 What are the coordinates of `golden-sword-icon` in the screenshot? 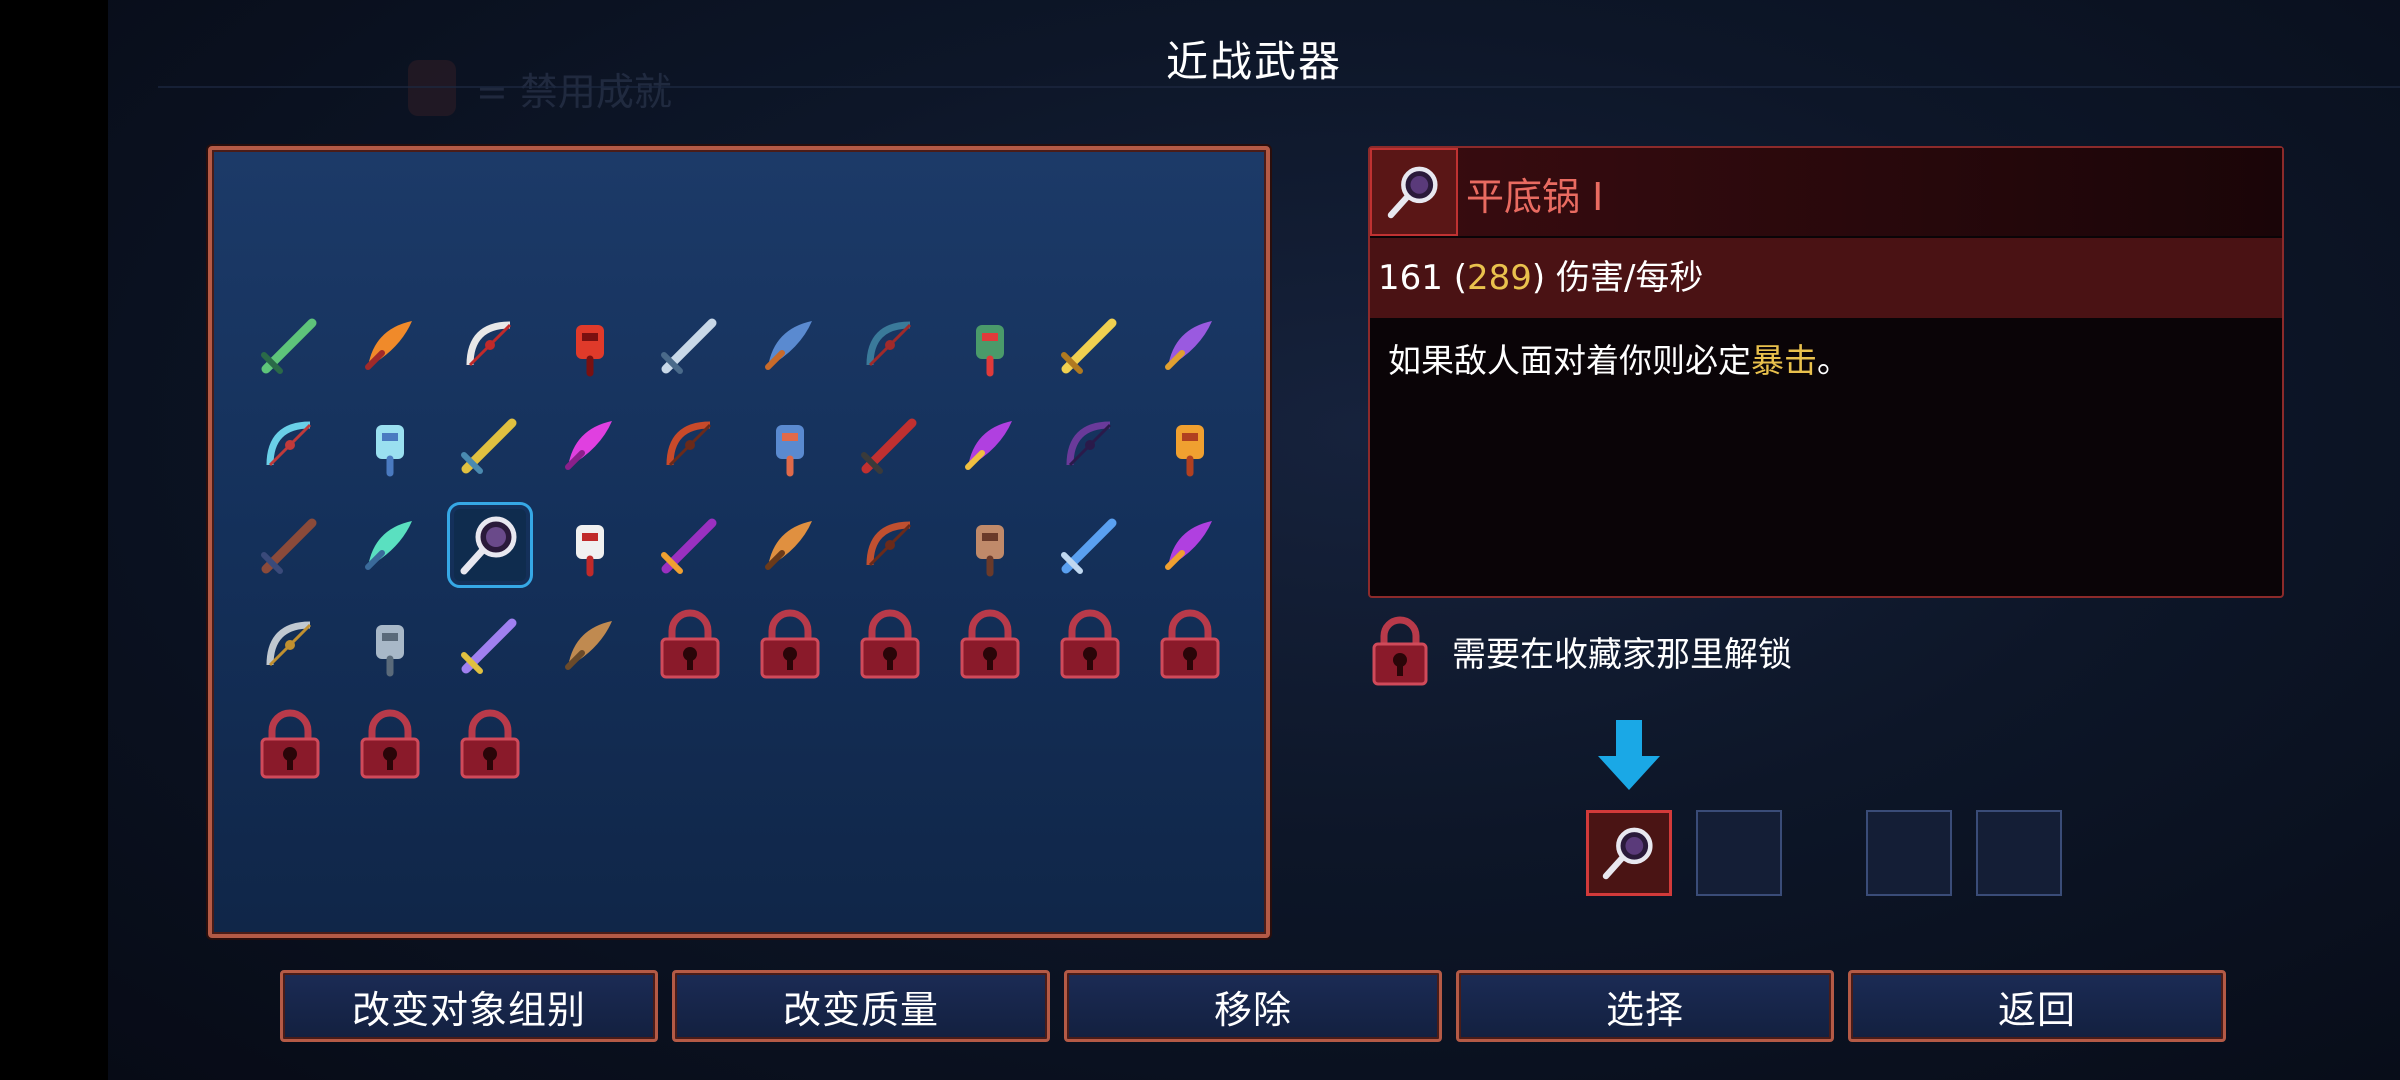 It's located at (1090, 345).